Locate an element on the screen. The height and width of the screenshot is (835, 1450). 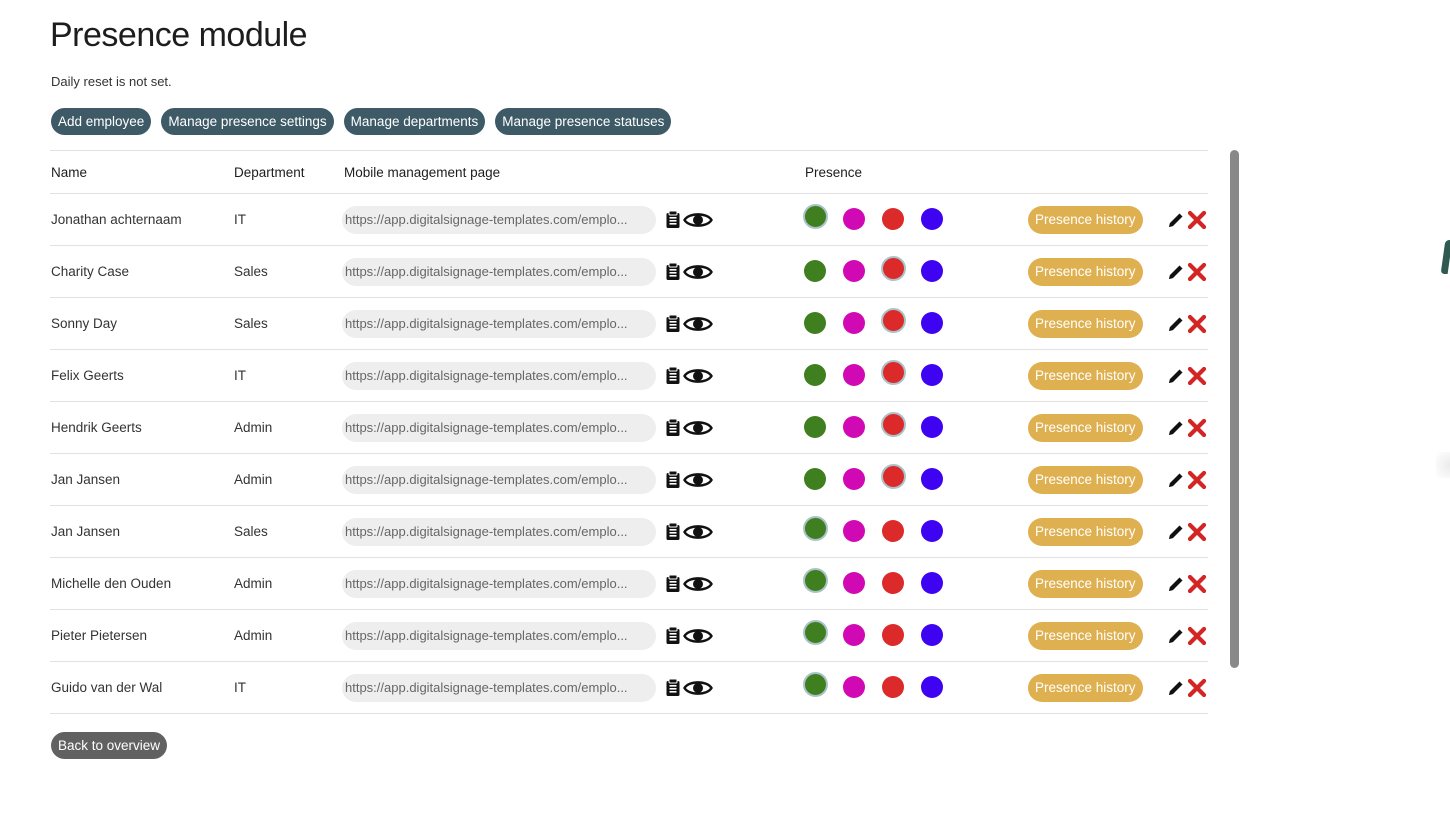
back-to-overview-button: Back to overview is located at coordinates (109, 745).